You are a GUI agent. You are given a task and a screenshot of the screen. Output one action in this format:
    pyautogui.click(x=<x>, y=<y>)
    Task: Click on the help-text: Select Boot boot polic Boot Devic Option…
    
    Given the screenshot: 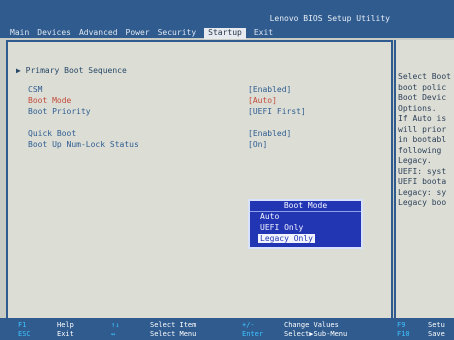 What is the action you would take?
    pyautogui.click(x=424, y=139)
    